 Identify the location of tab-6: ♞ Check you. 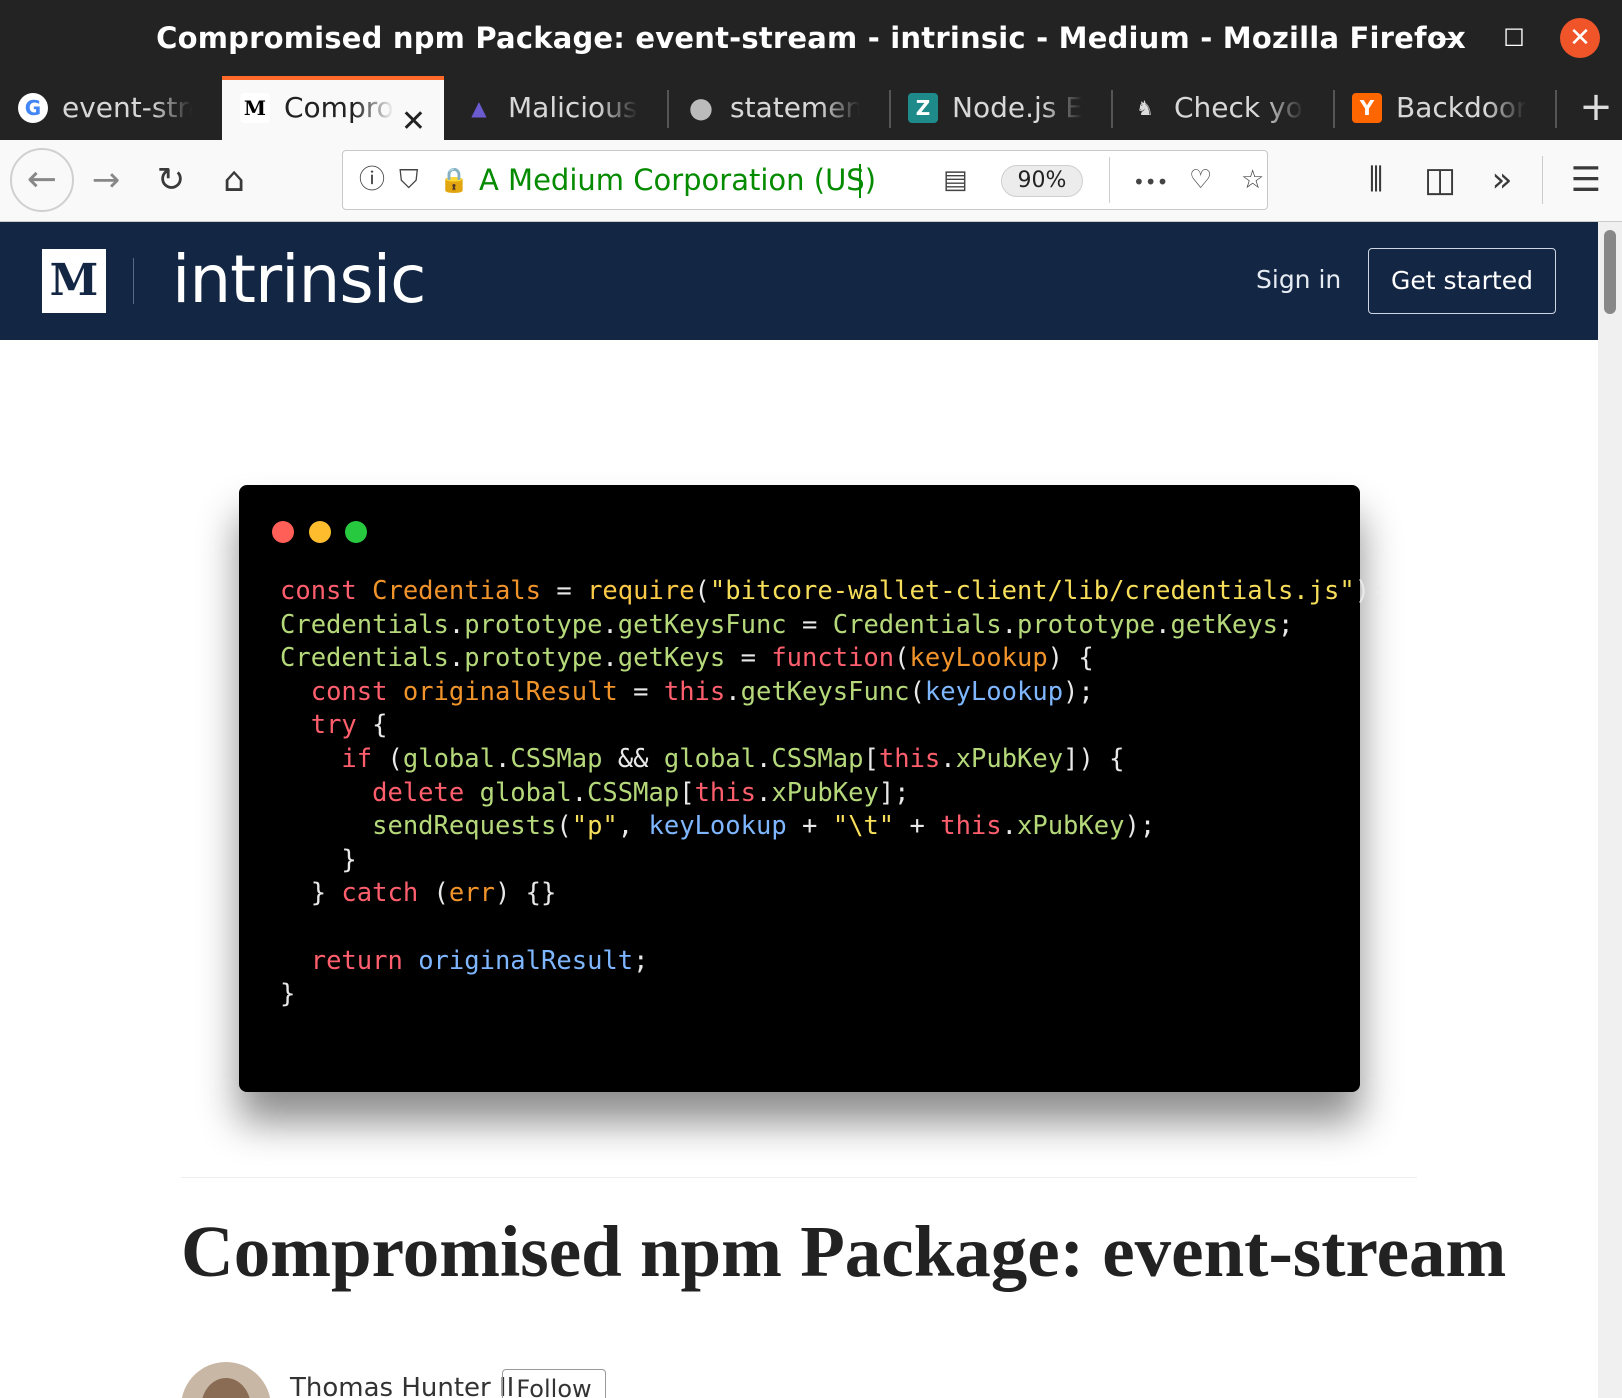
(1223, 108).